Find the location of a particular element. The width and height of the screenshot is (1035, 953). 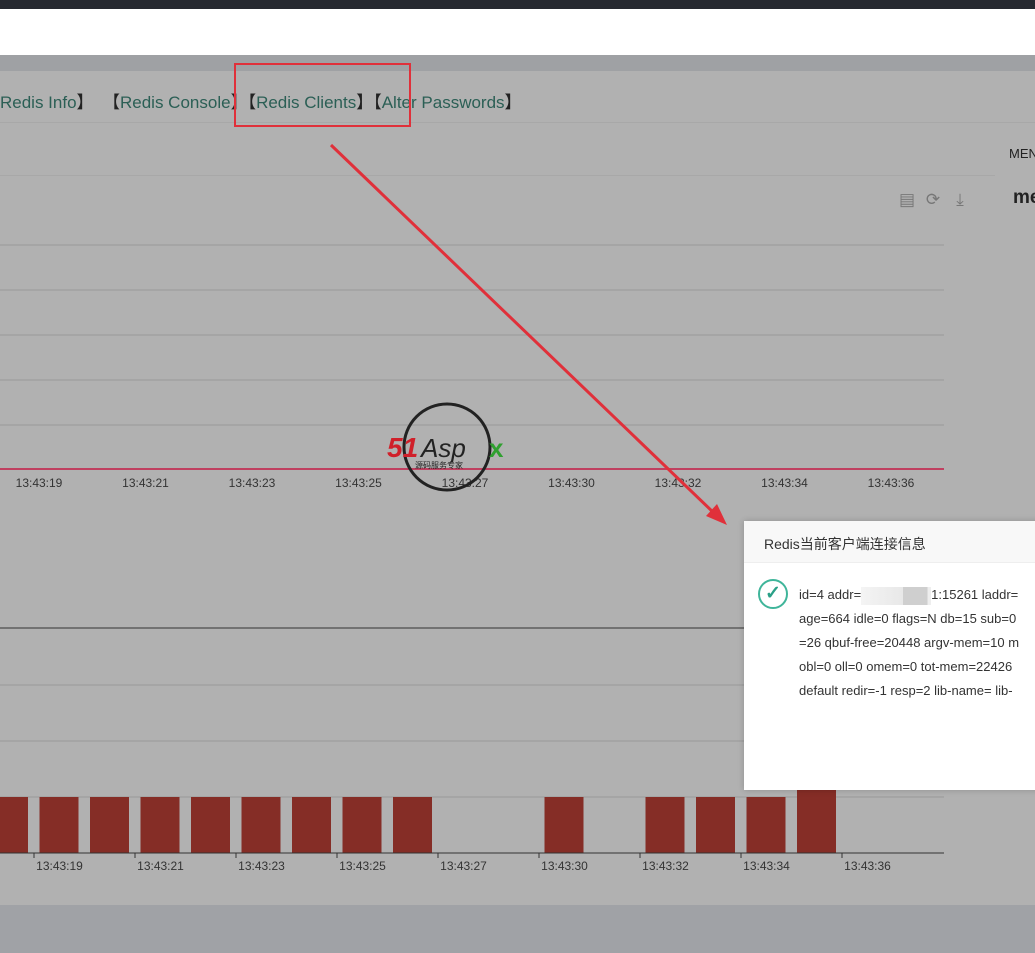

client-line: age=664 idle=0 flags=N db=15 sub=0 is located at coordinates (908, 618).